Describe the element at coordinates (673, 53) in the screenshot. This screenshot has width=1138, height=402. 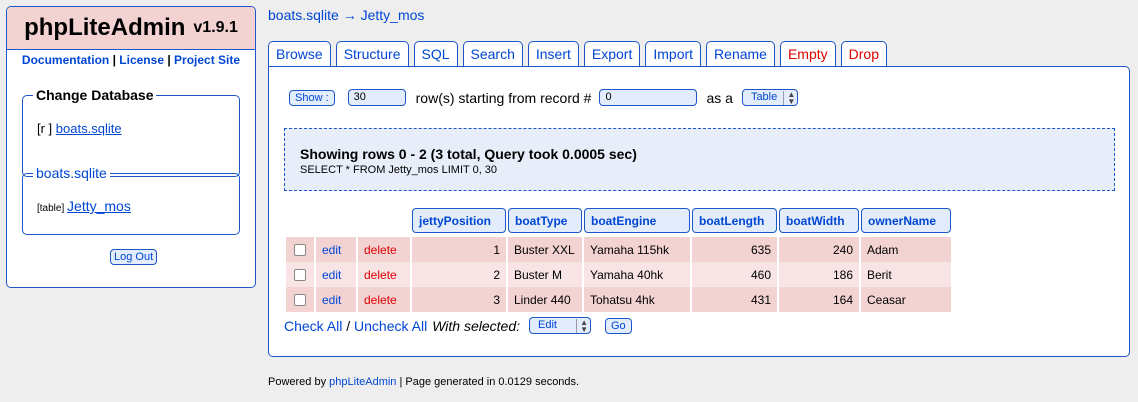
I see `tab-import: Import` at that location.